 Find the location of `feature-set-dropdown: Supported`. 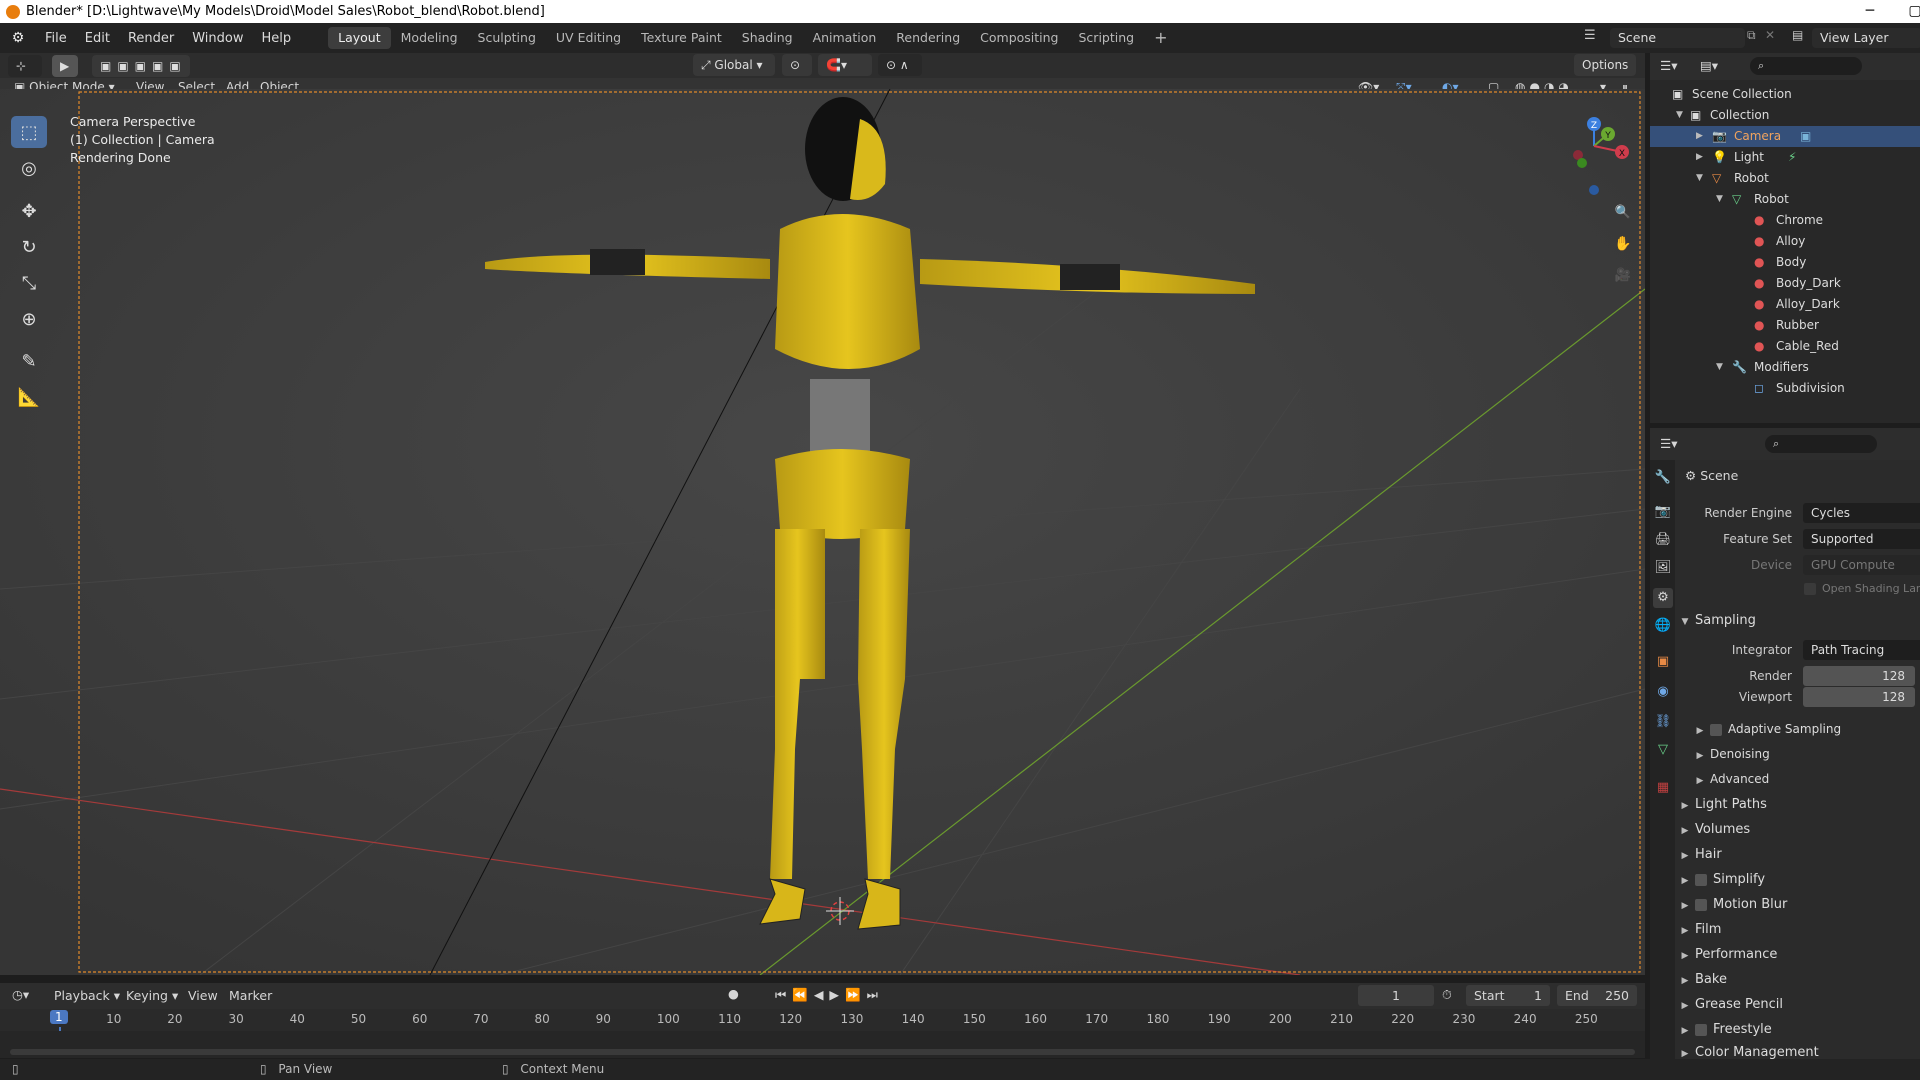

feature-set-dropdown: Supported is located at coordinates (1861, 539).